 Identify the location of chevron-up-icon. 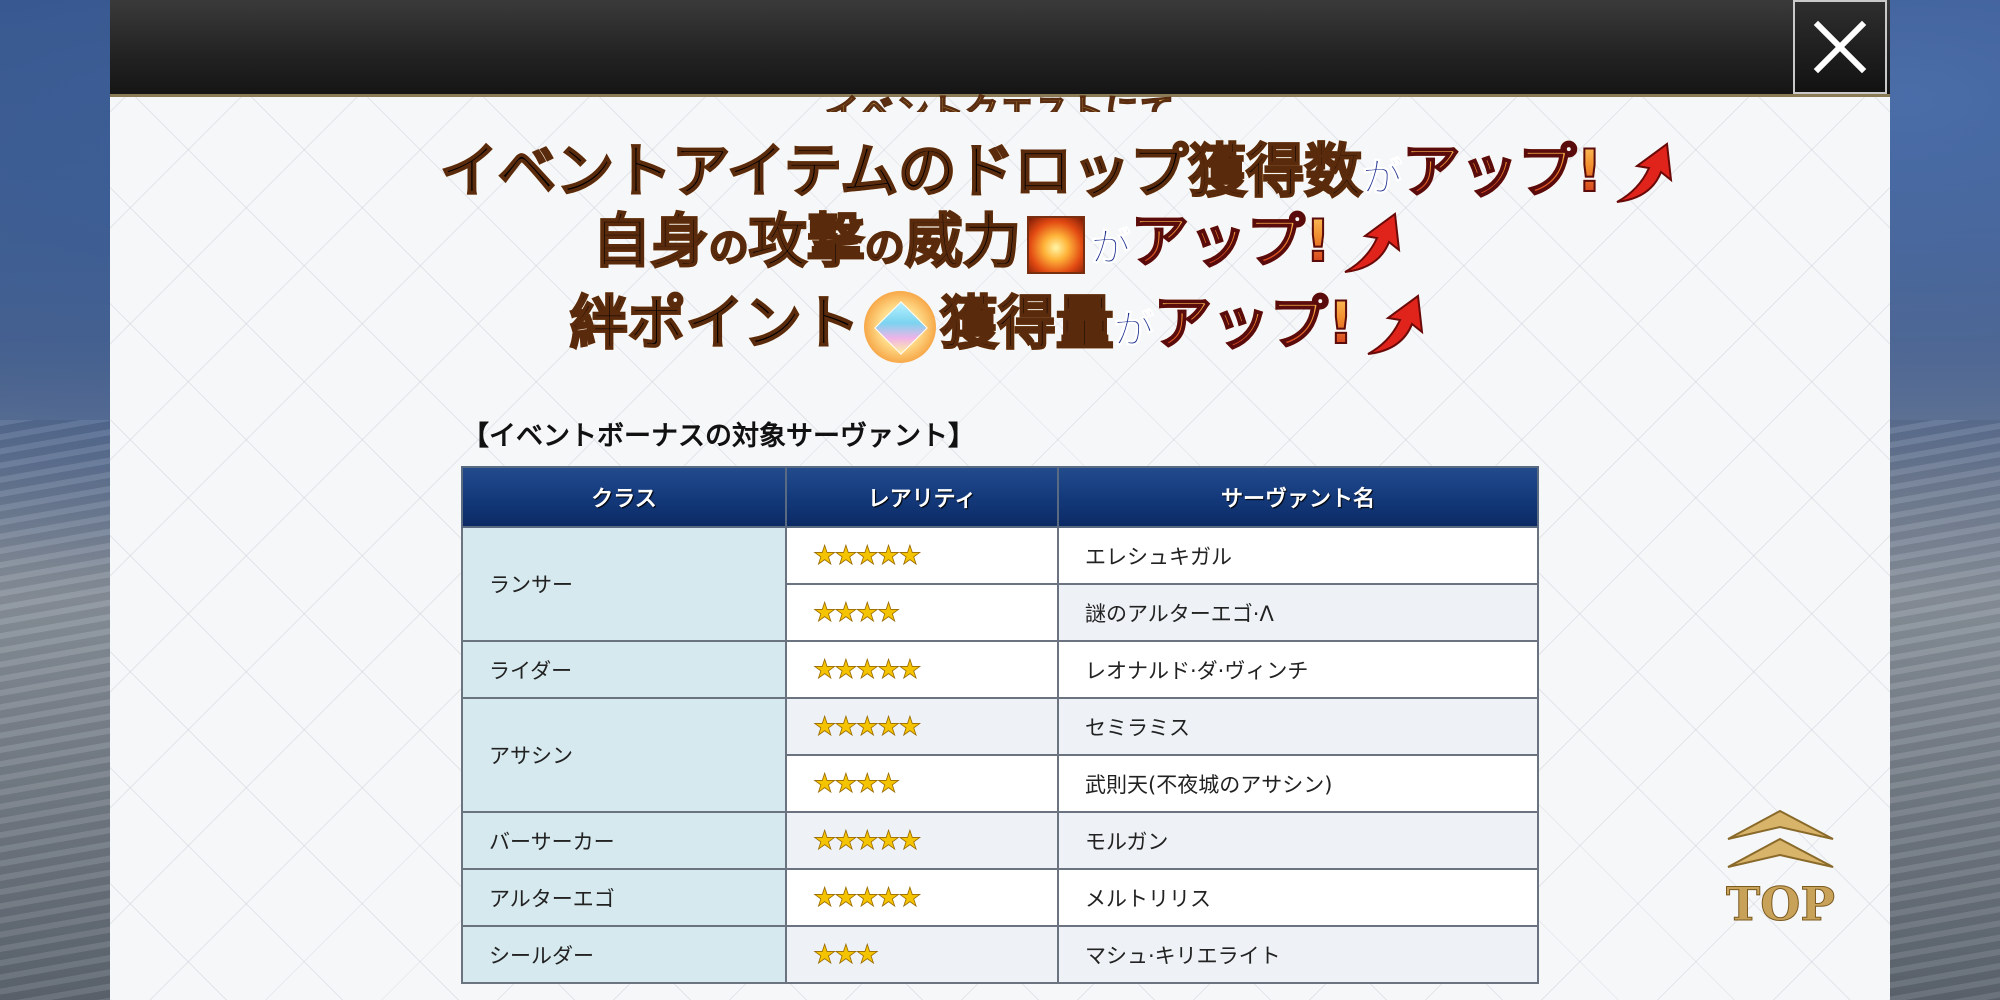
(1780, 838).